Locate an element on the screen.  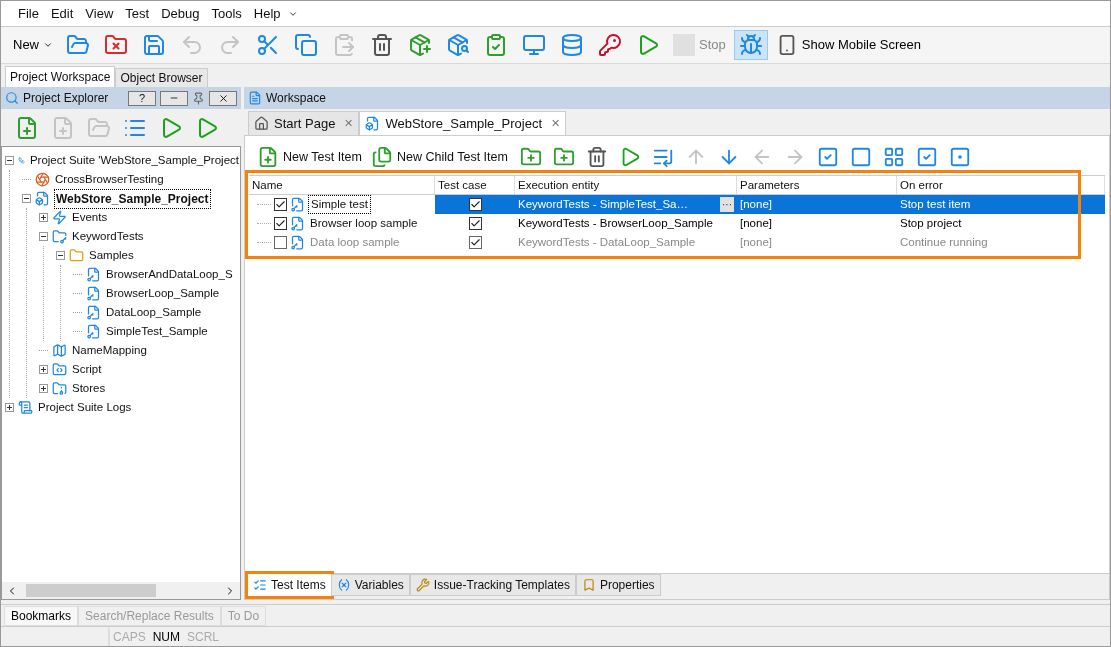
bug-icon is located at coordinates (750, 45).